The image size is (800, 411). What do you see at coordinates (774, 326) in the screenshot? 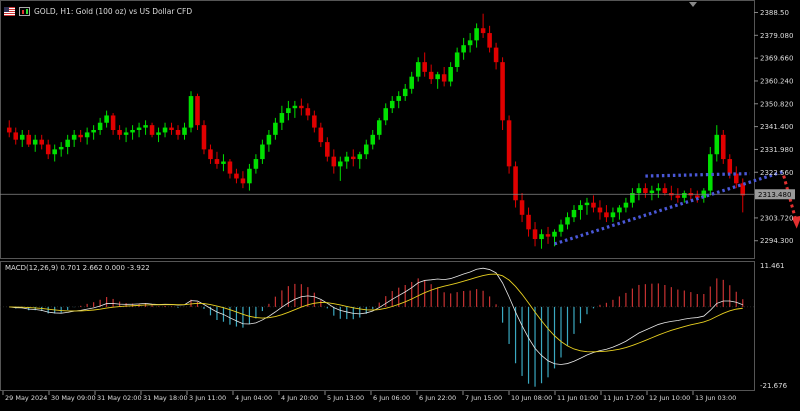
I see `macd-axis: 11.461 -21.676` at bounding box center [774, 326].